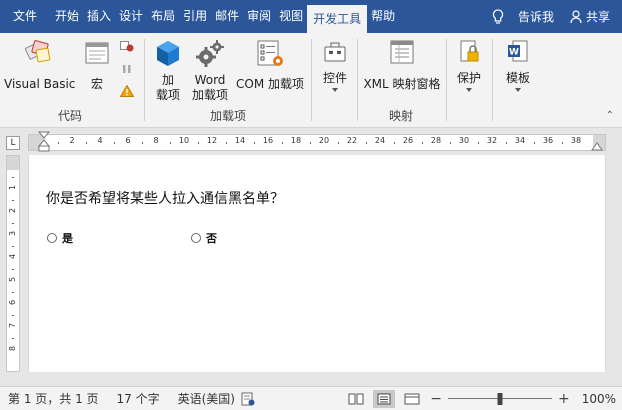 The height and width of the screenshot is (410, 622). Describe the element at coordinates (227, 16) in the screenshot. I see `tab-mailings: 邮件` at that location.